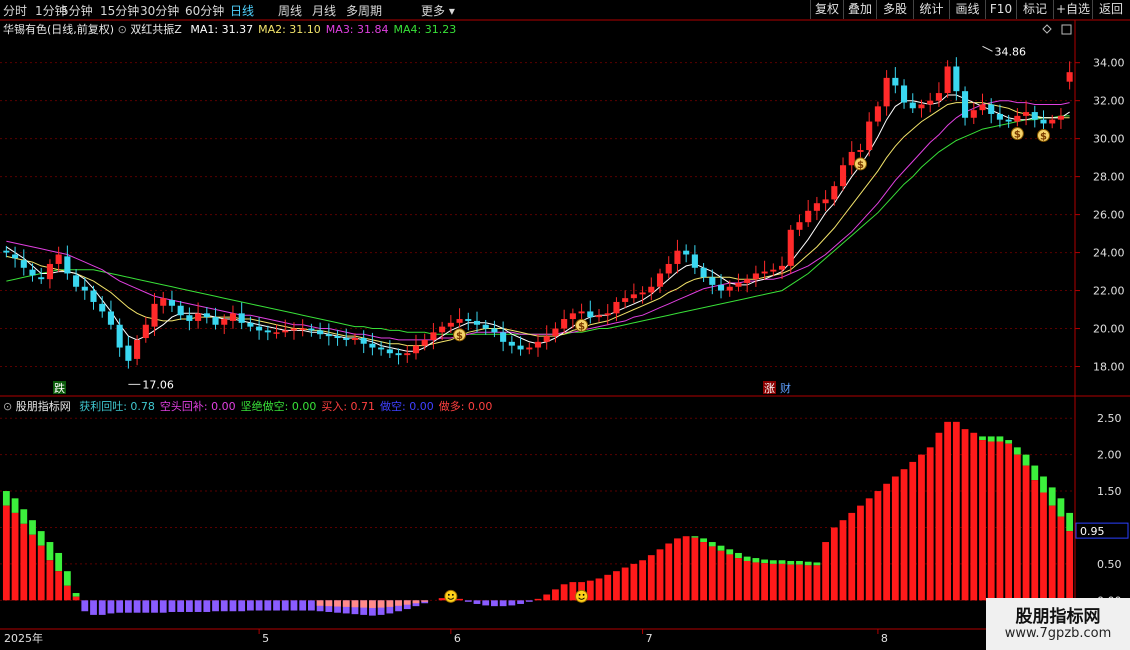 This screenshot has height=650, width=1130. Describe the element at coordinates (7, 406) in the screenshot. I see `indicator-toggle-icon-2: ⊙` at that location.